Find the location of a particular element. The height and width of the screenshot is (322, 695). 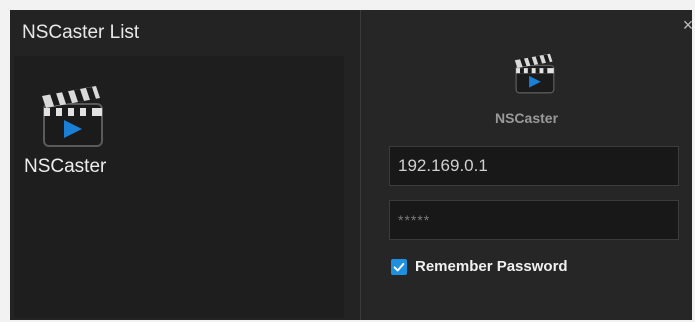

password-field: ***** is located at coordinates (534, 220).